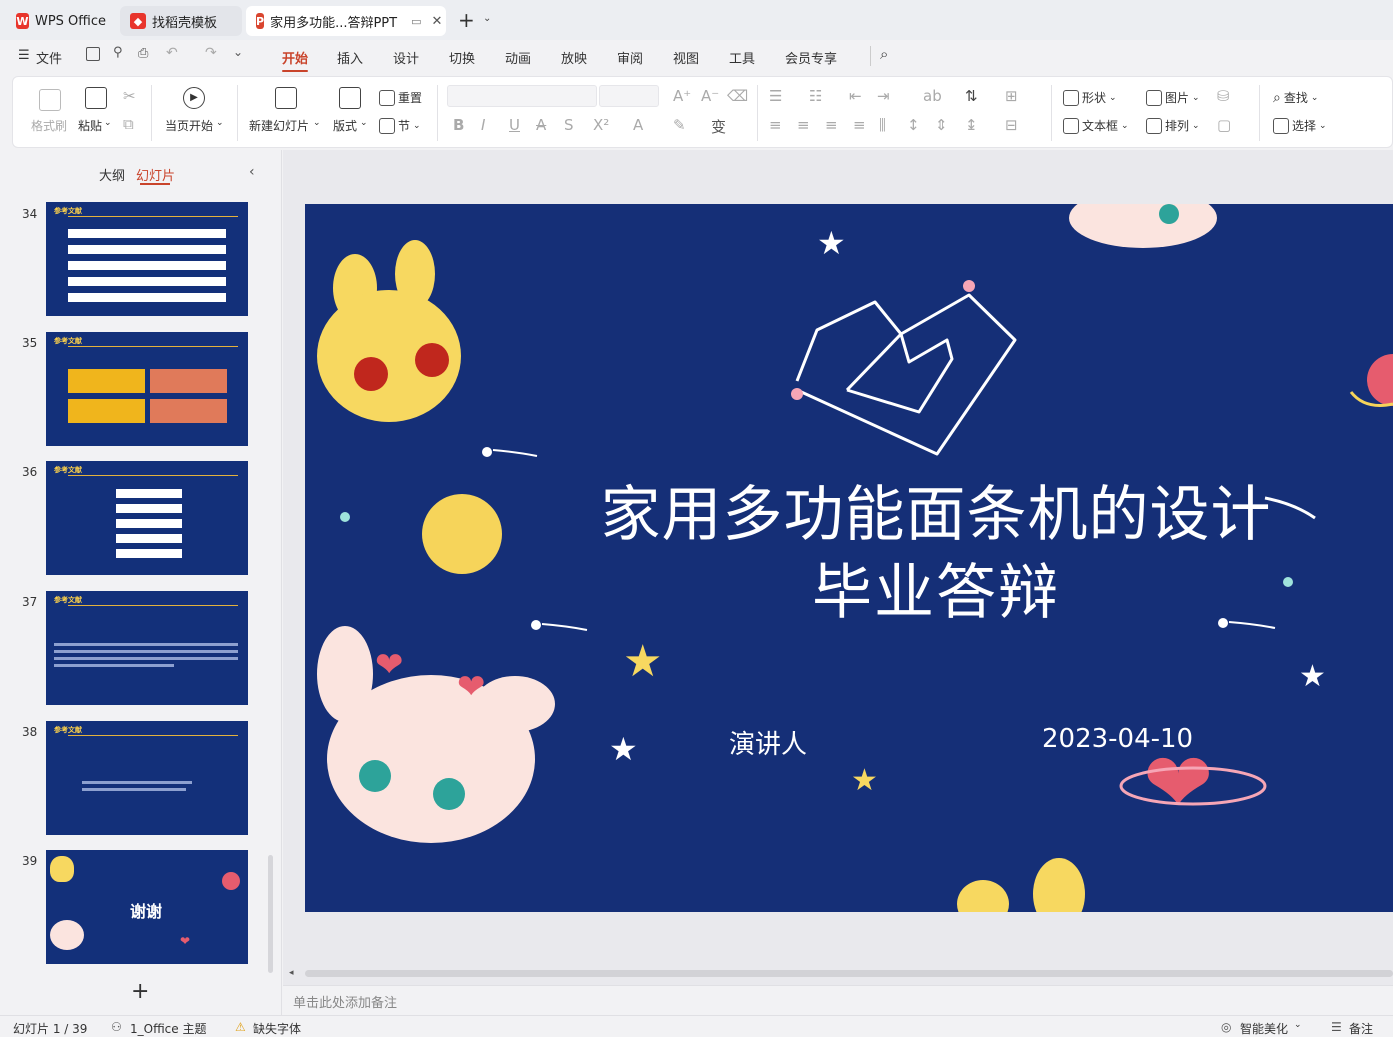 The height and width of the screenshot is (1037, 1393). Describe the element at coordinates (1173, 97) in the screenshot. I see `picture-button: 图片 ⌄` at that location.